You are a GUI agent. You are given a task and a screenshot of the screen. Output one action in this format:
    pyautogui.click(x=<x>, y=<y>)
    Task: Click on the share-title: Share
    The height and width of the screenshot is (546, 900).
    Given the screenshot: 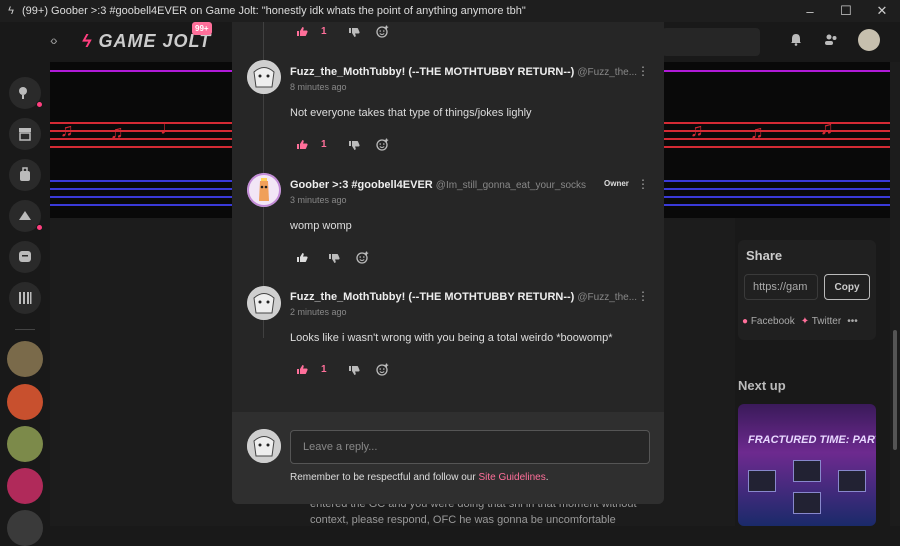 What is the action you would take?
    pyautogui.click(x=764, y=255)
    